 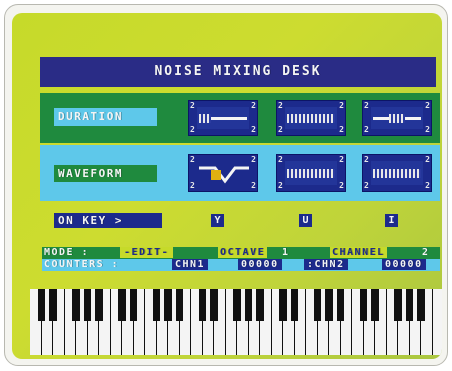 I want to click on duration-slot-1: 2 2 2 2, so click(x=223, y=118).